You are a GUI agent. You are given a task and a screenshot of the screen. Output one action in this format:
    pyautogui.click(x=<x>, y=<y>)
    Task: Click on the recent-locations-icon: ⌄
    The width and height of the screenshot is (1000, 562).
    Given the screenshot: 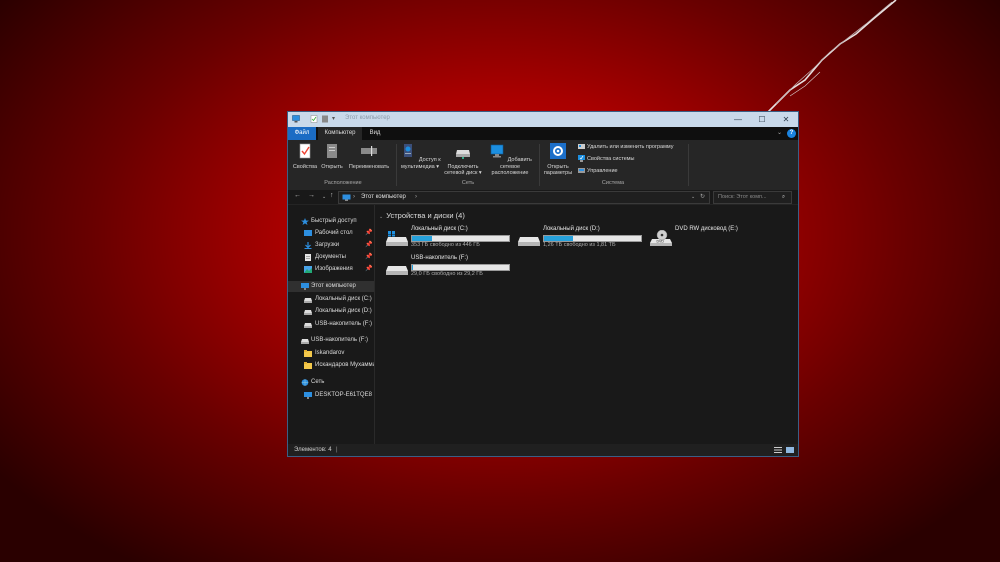 What is the action you would take?
    pyautogui.click(x=324, y=197)
    